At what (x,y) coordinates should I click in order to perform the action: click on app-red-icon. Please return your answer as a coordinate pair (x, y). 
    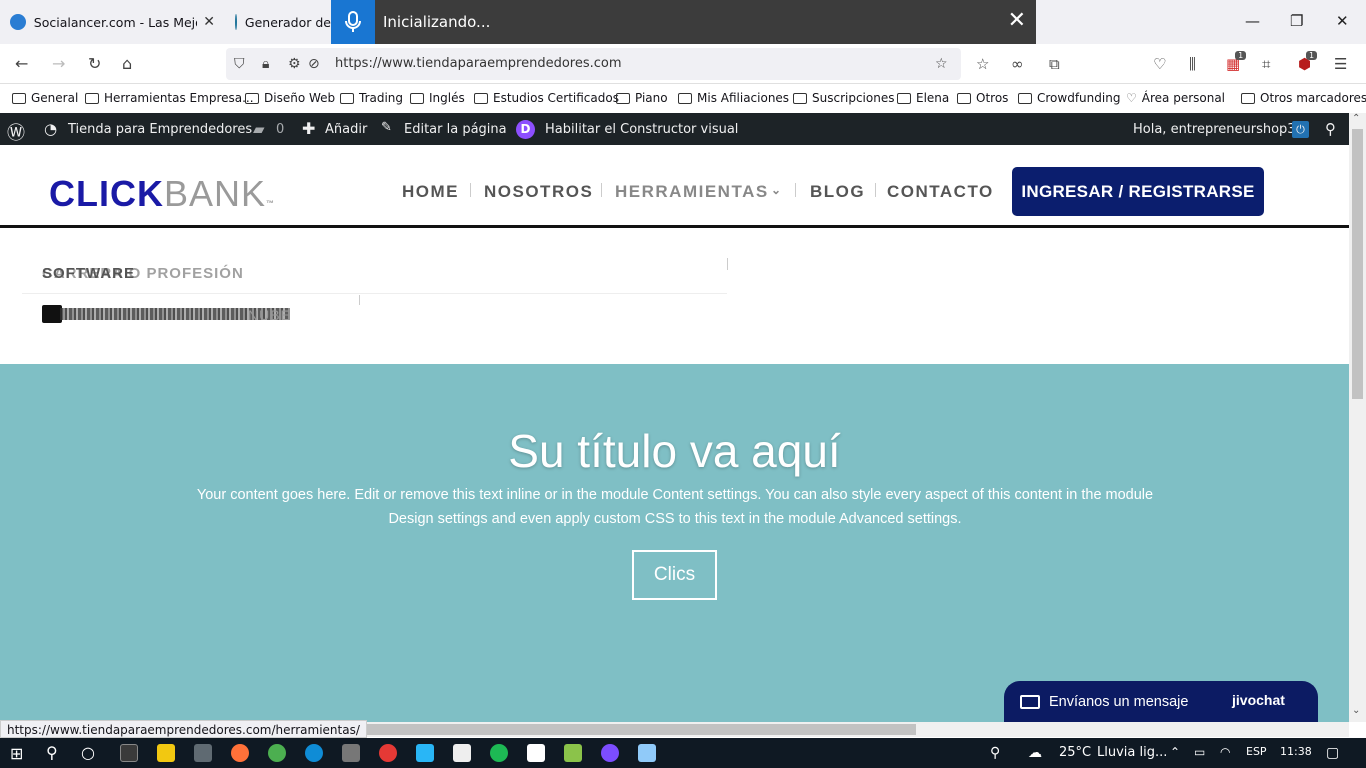
    Looking at the image, I should click on (388, 753).